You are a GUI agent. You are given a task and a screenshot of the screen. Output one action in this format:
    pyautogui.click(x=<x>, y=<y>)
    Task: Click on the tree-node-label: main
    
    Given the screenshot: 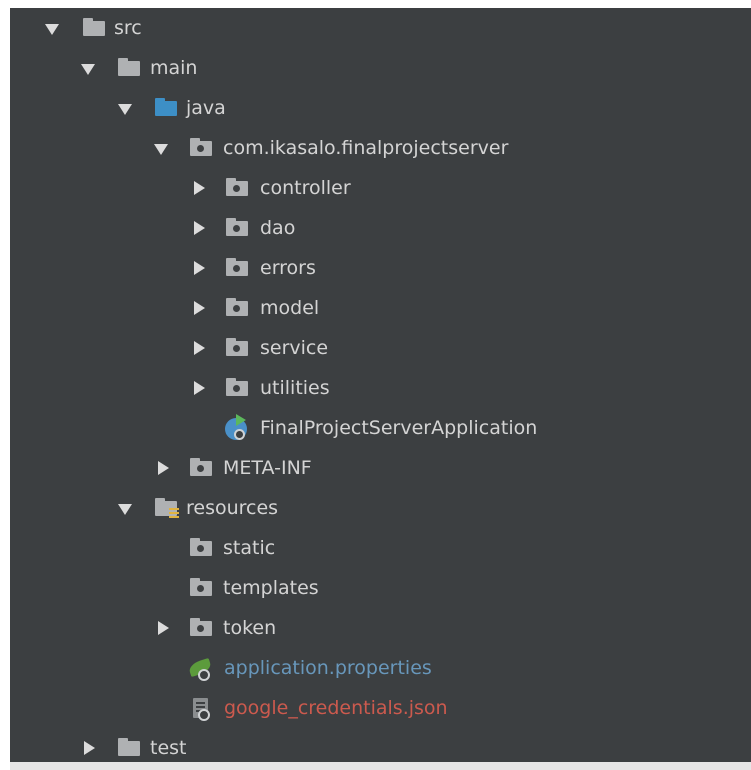 What is the action you would take?
    pyautogui.click(x=174, y=68)
    